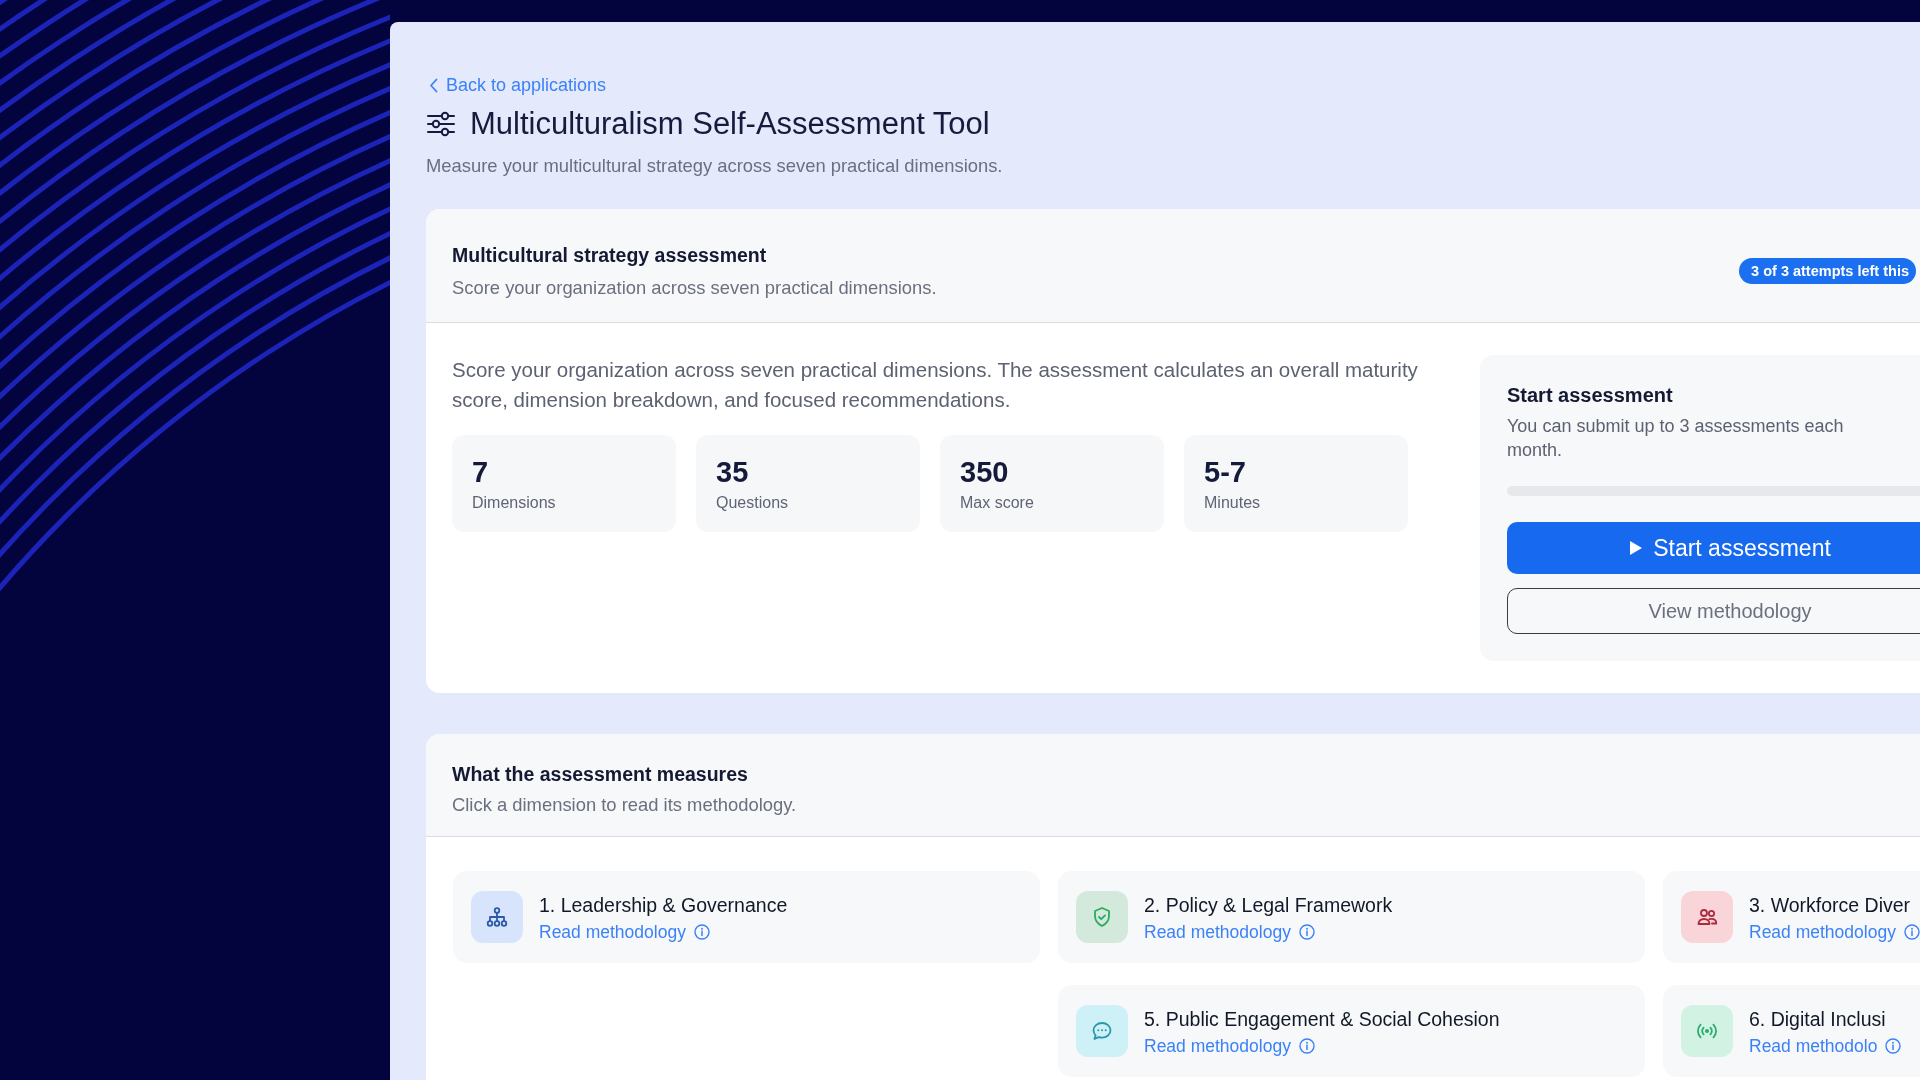 This screenshot has height=1080, width=1920. Describe the element at coordinates (518, 85) in the screenshot. I see `back-link: Back to applications` at that location.